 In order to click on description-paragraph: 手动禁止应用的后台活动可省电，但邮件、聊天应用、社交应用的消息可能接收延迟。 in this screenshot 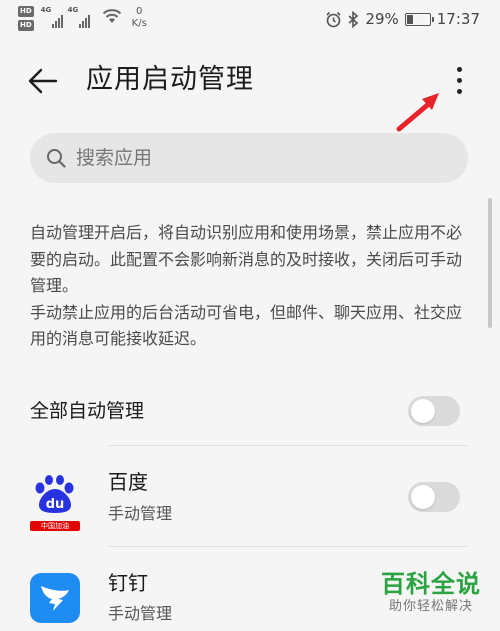, I will do `click(246, 325)`.